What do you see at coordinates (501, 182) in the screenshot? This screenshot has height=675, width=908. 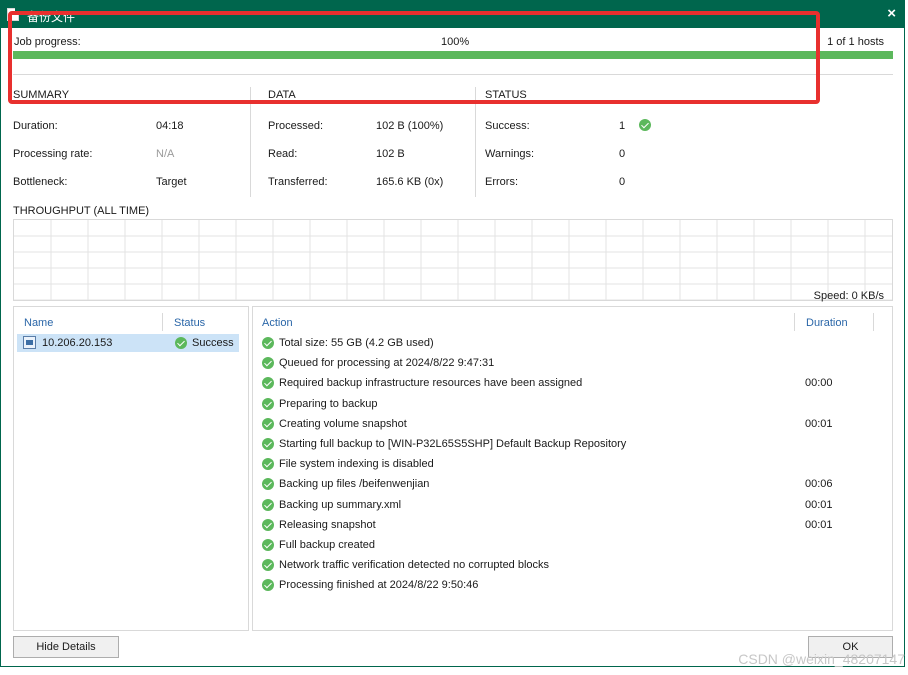 I see `status-label: Errors:` at bounding box center [501, 182].